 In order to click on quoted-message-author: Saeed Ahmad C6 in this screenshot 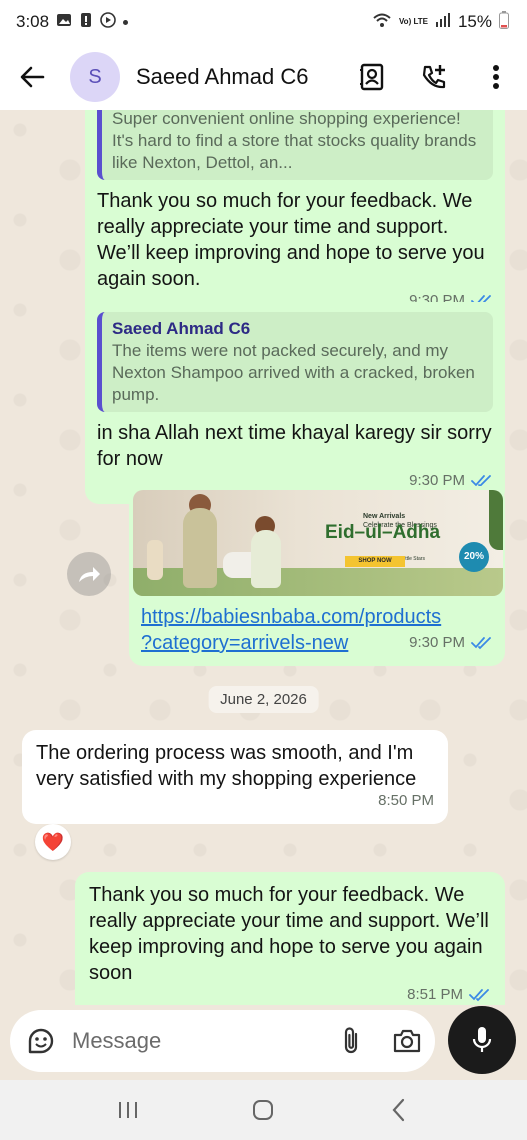, I will do `click(181, 328)`.